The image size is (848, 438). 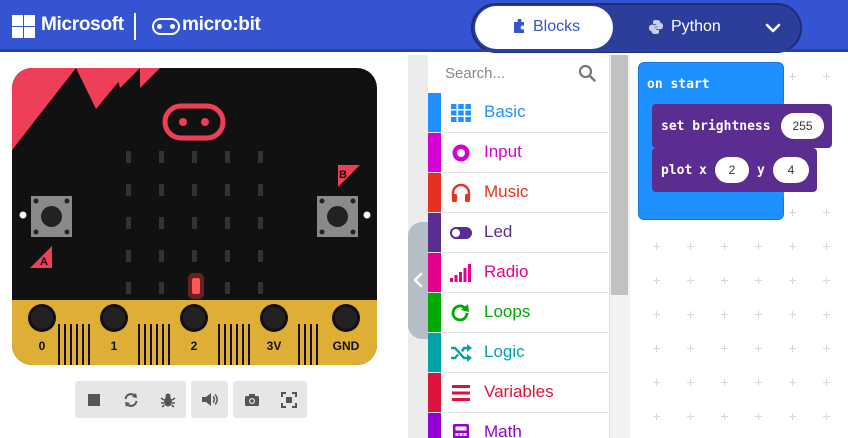 I want to click on button-b-label: B, so click(x=343, y=175).